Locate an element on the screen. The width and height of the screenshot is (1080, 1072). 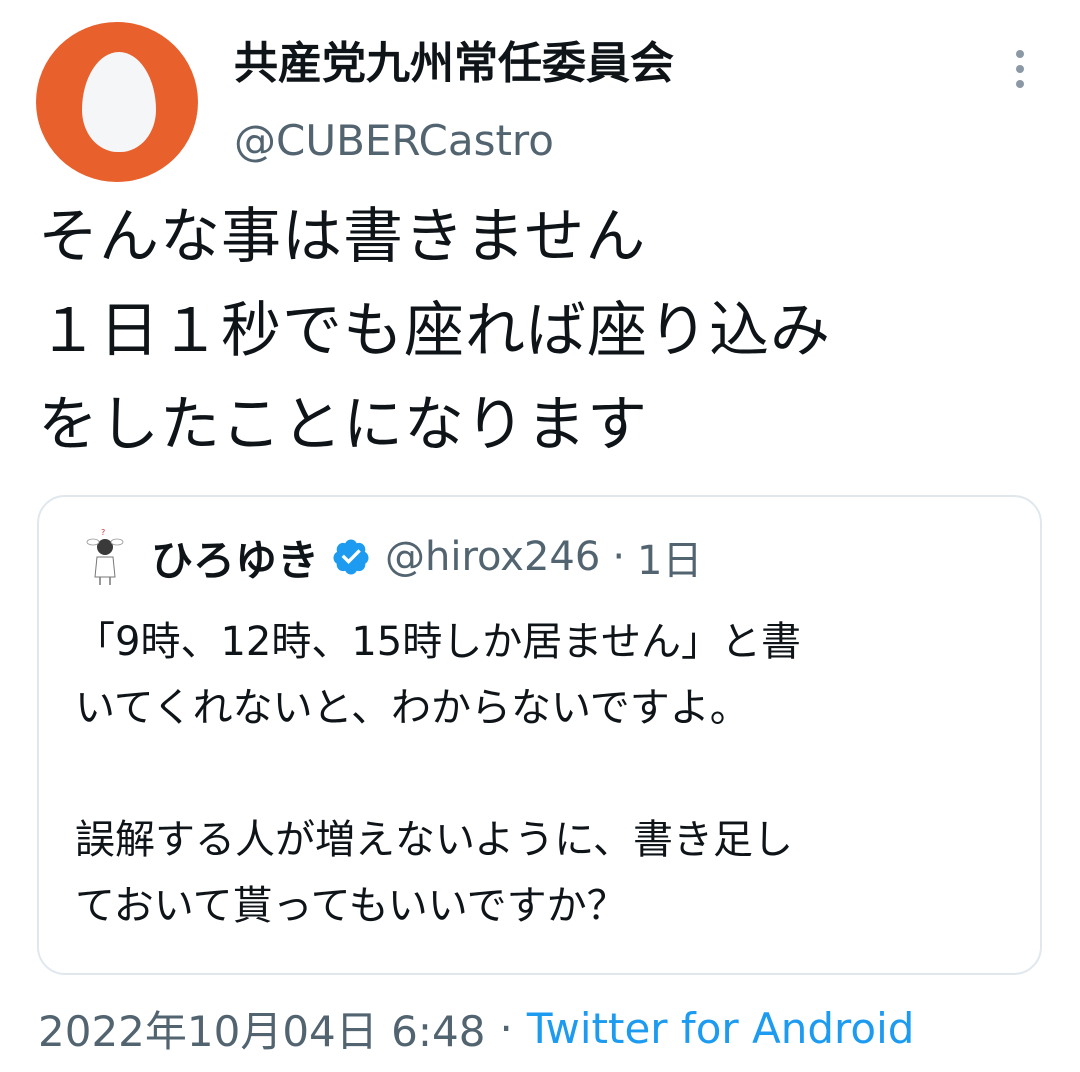
user-avatar is located at coordinates (117, 102).